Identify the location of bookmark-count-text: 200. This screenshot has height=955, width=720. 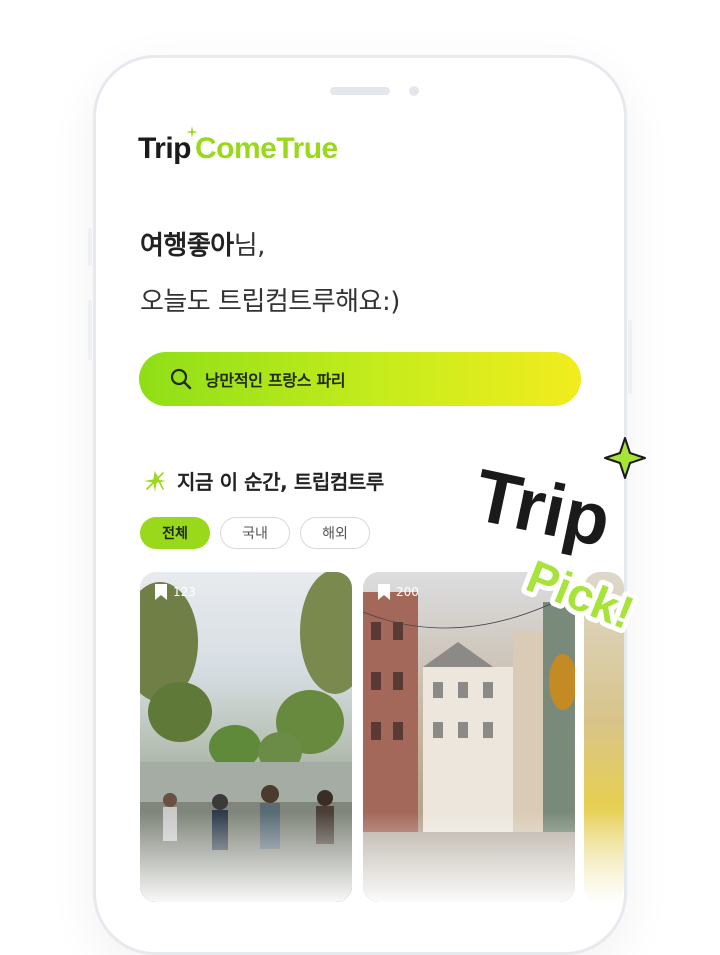
(407, 592).